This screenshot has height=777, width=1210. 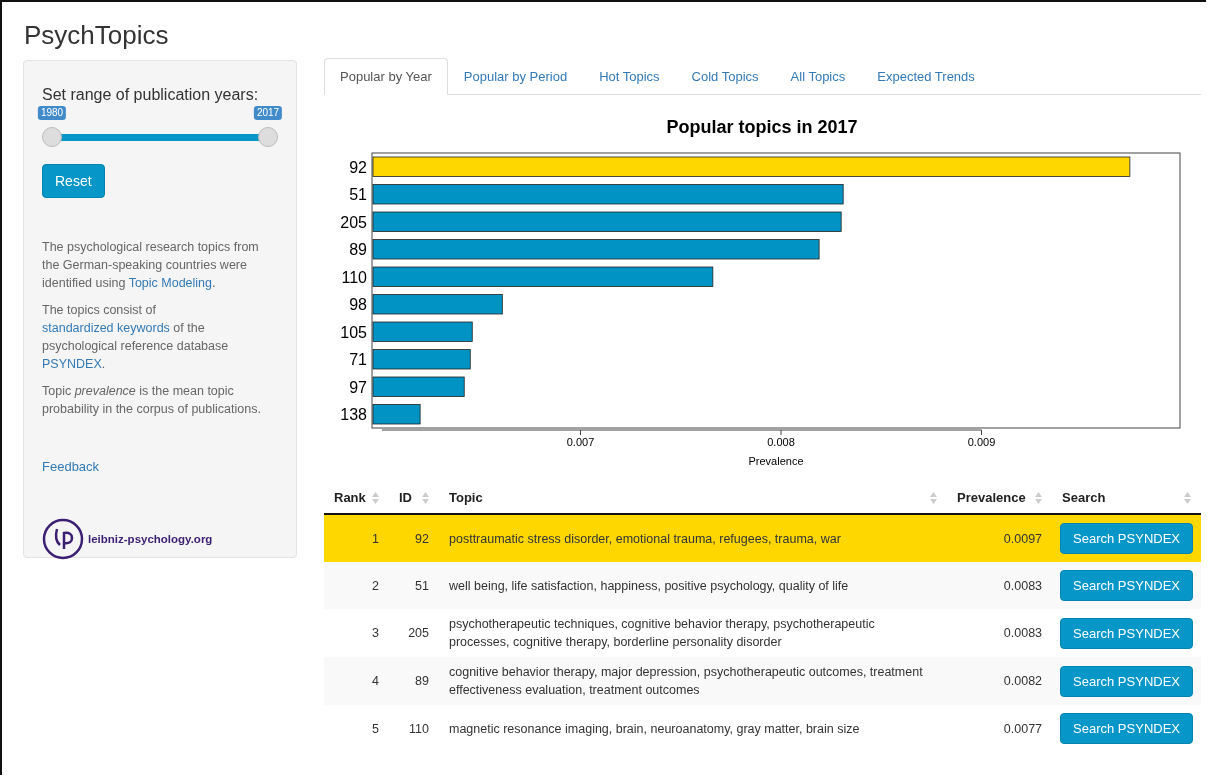 I want to click on year-label: 1980, so click(x=52, y=113).